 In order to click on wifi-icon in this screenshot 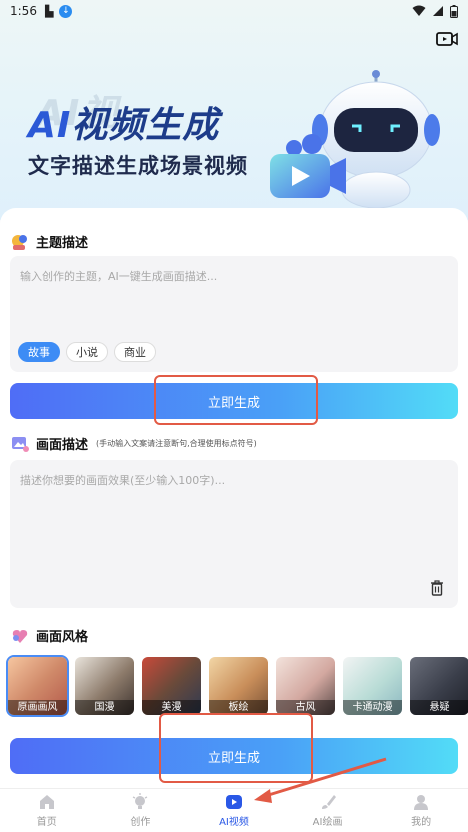, I will do `click(419, 10)`.